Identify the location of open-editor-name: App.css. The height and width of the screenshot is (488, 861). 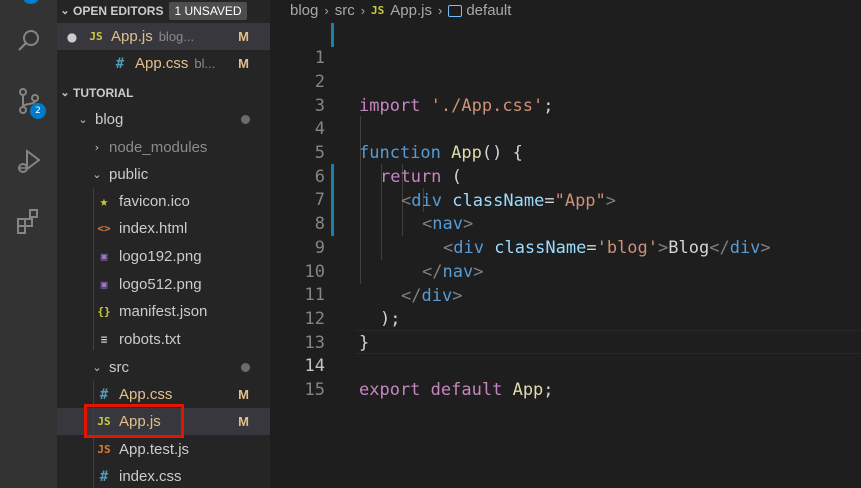
(162, 63).